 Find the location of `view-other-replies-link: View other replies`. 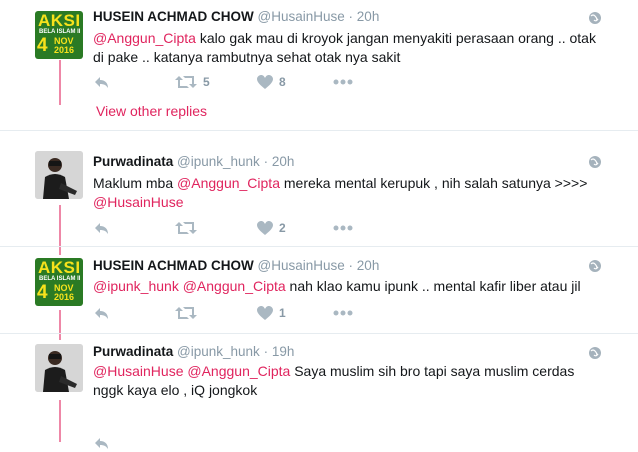

view-other-replies-link: View other replies is located at coordinates (151, 111).